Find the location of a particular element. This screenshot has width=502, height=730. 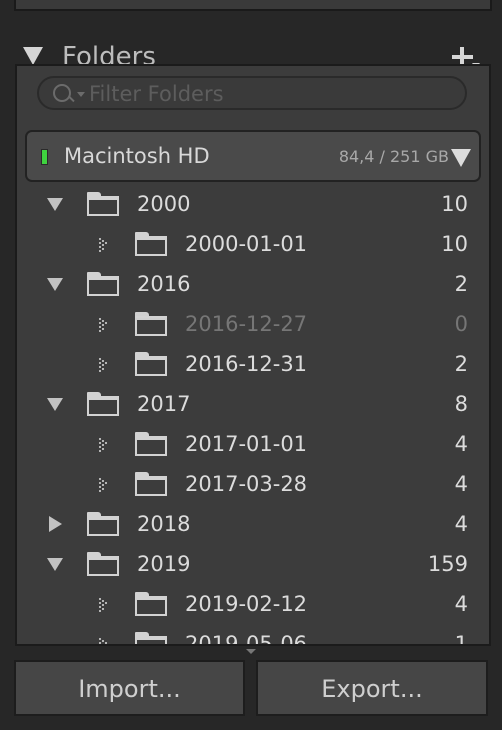

volume-header: Macintosh HD 84,4 / 251 GB is located at coordinates (253, 156).